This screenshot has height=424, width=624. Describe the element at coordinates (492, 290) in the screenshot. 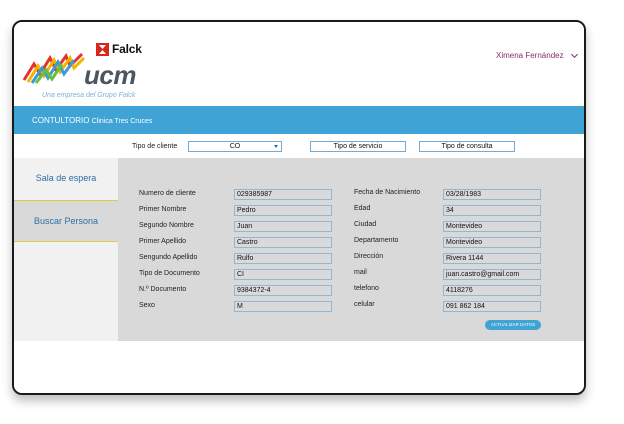

I see `phone-field: 4118276` at that location.